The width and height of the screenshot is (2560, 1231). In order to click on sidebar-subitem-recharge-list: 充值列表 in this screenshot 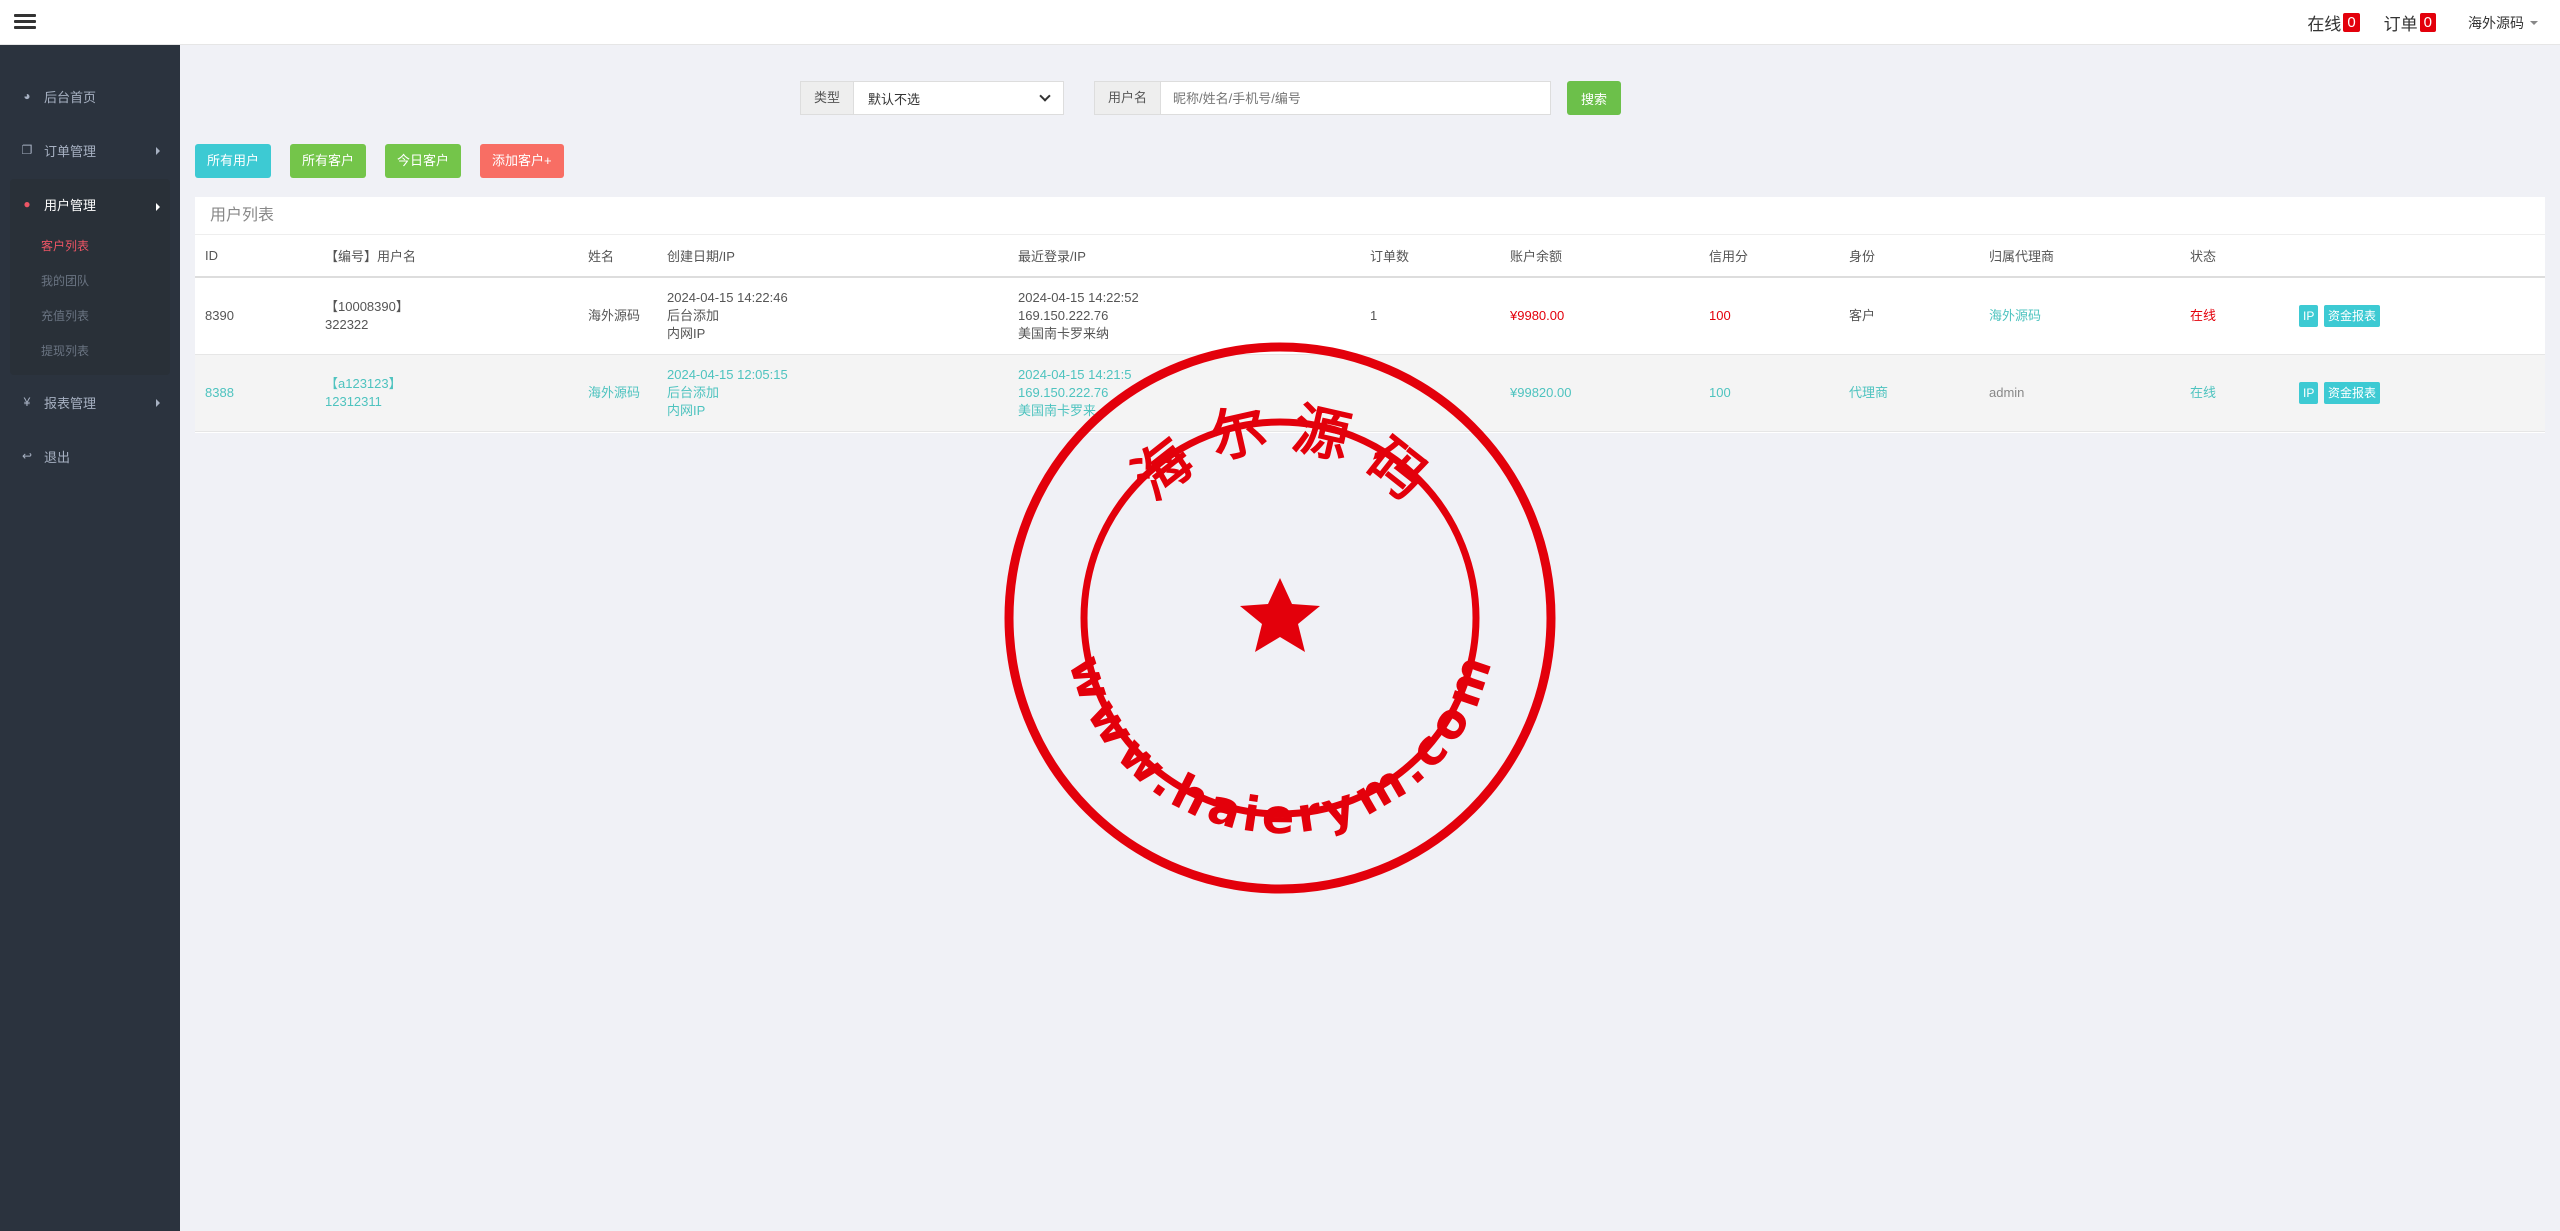, I will do `click(90, 316)`.